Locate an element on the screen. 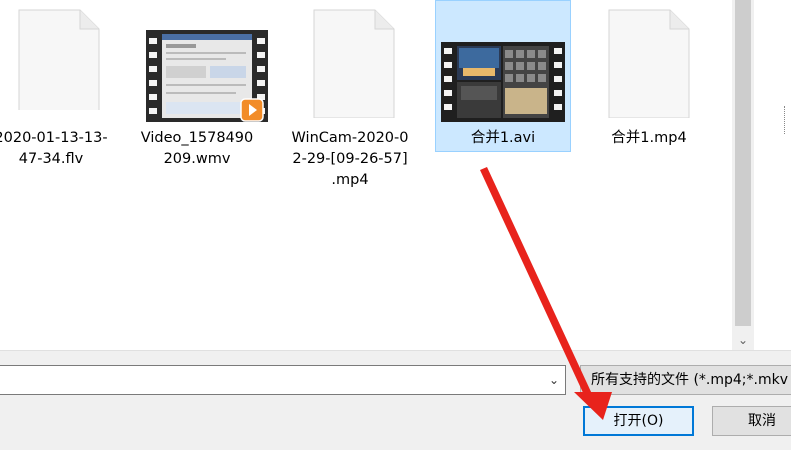 The height and width of the screenshot is (450, 791). file-name: 2020-01-13-13- 47-34.flv is located at coordinates (54, 148).